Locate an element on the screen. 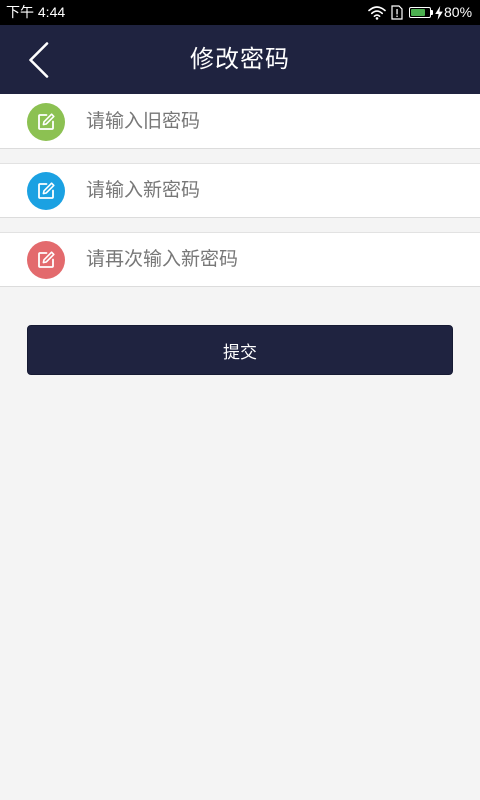 This screenshot has width=480, height=800. old-password-icon-circle is located at coordinates (46, 122).